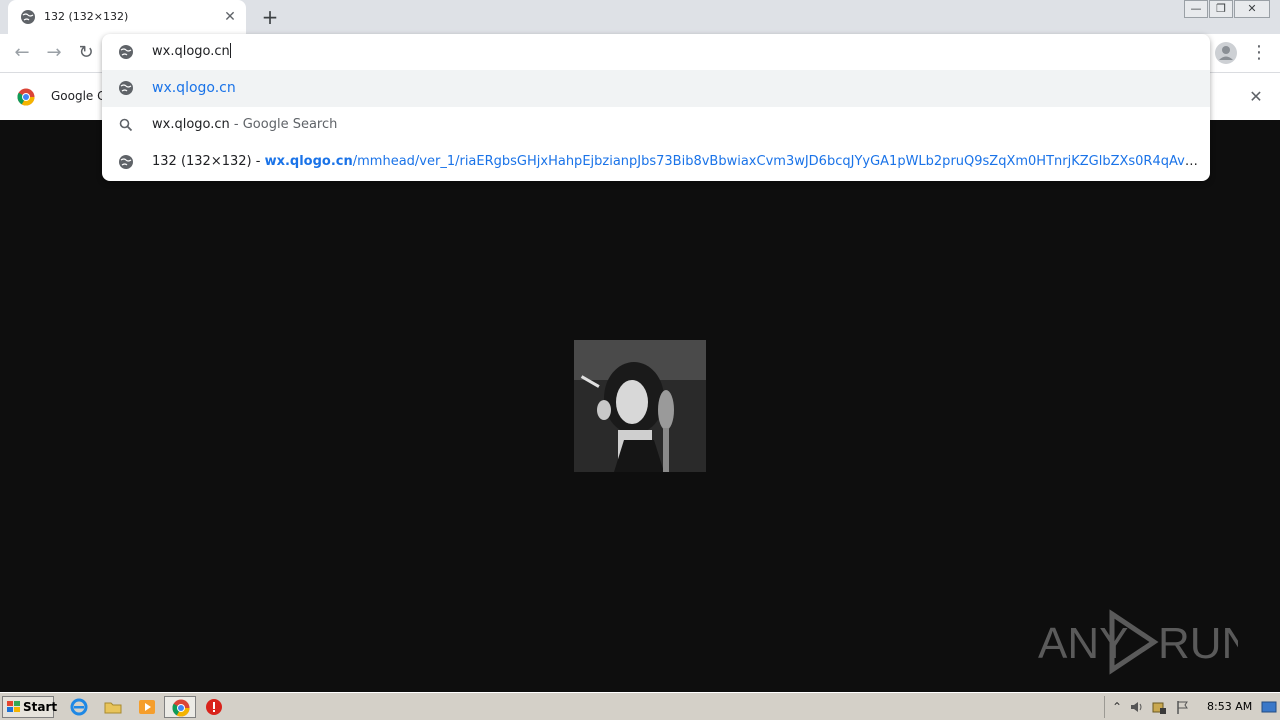 The width and height of the screenshot is (1280, 720). What do you see at coordinates (1117, 707) in the screenshot?
I see `tray-expand-icon: ⌃` at bounding box center [1117, 707].